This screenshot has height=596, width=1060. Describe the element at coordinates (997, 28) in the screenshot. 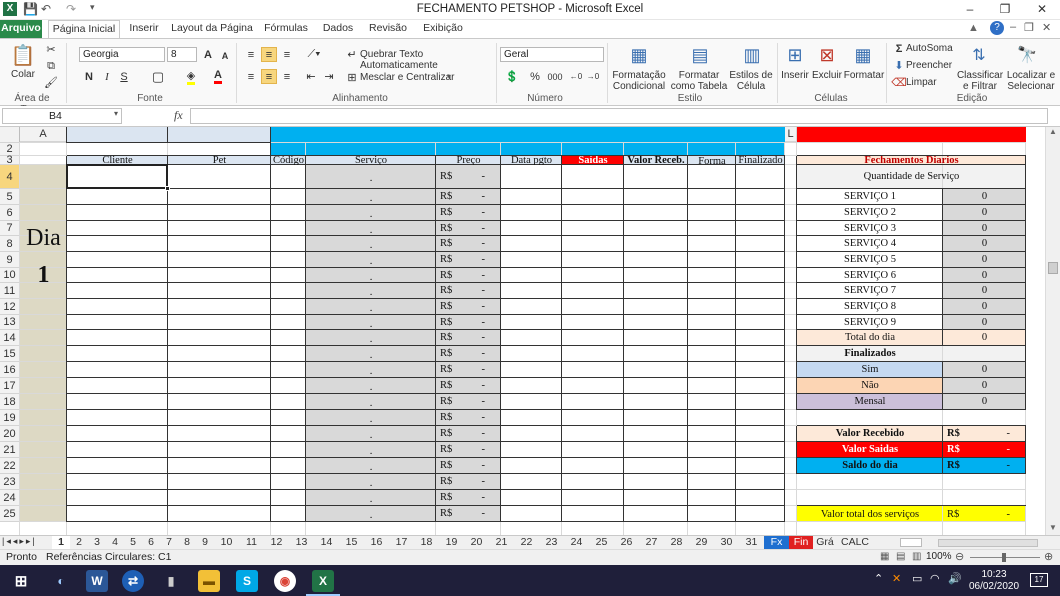

I see `help-icon: ?` at that location.